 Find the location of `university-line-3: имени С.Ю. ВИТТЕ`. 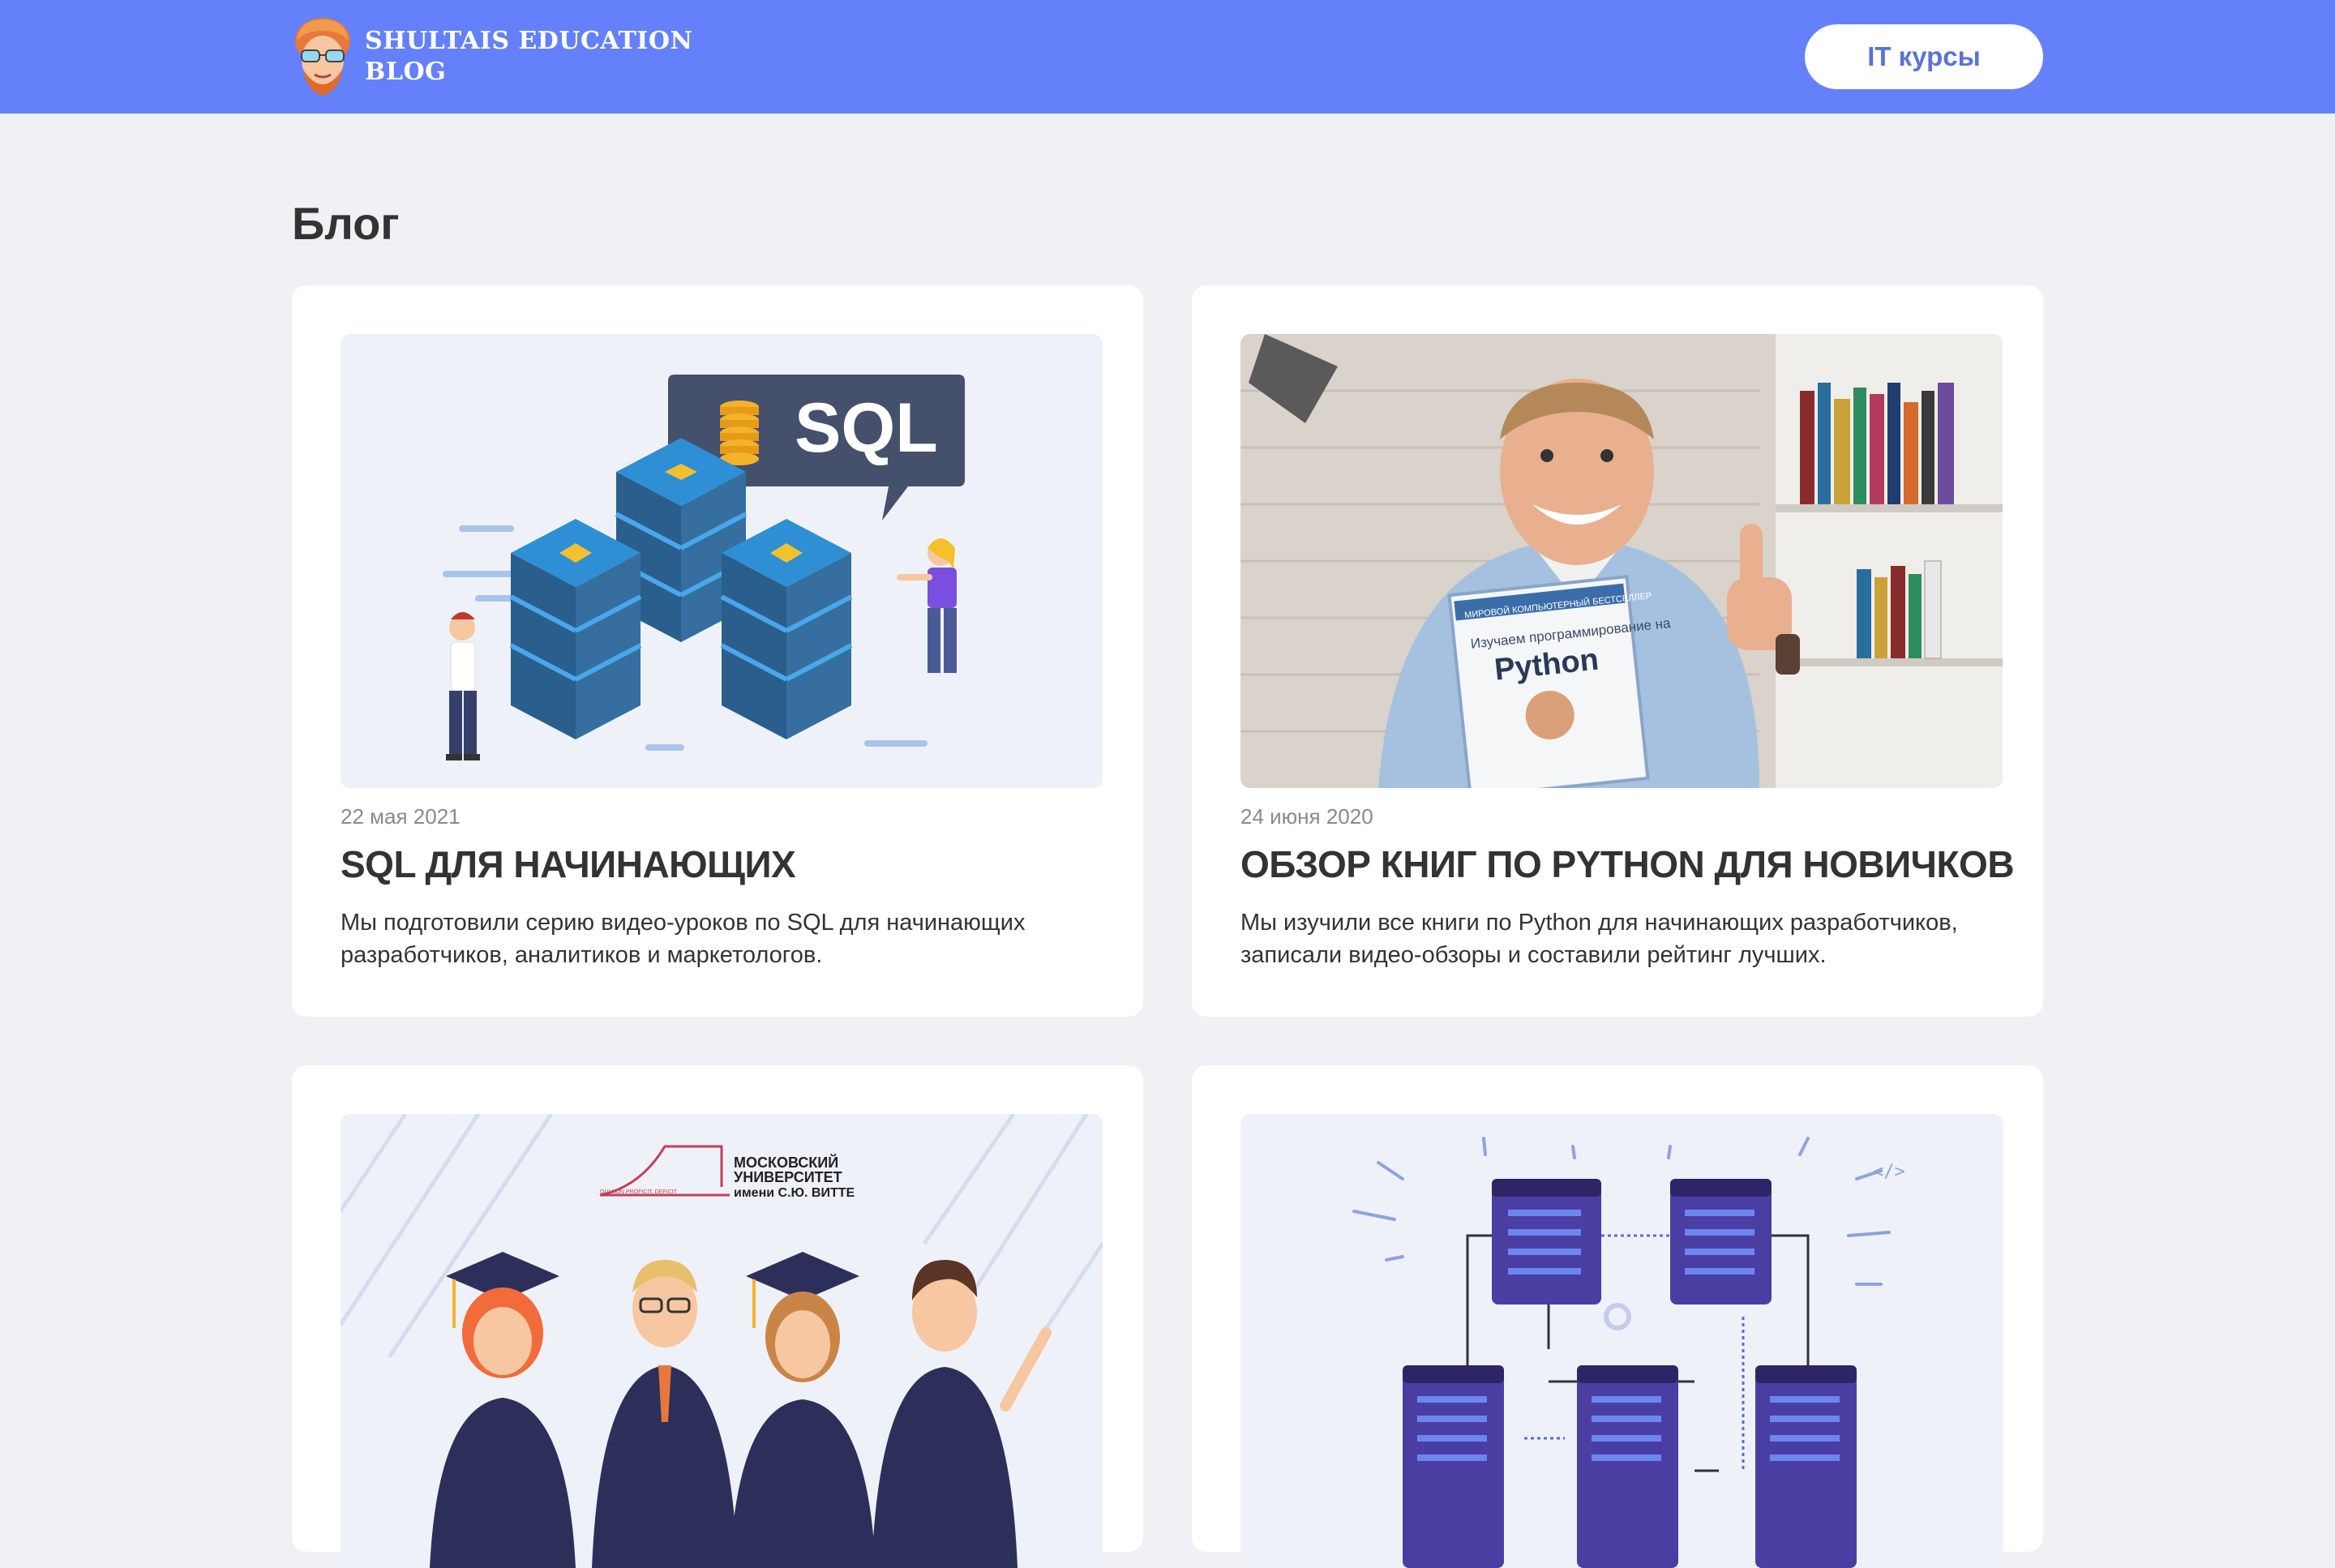

university-line-3: имени С.Ю. ВИТТЕ is located at coordinates (794, 1193).